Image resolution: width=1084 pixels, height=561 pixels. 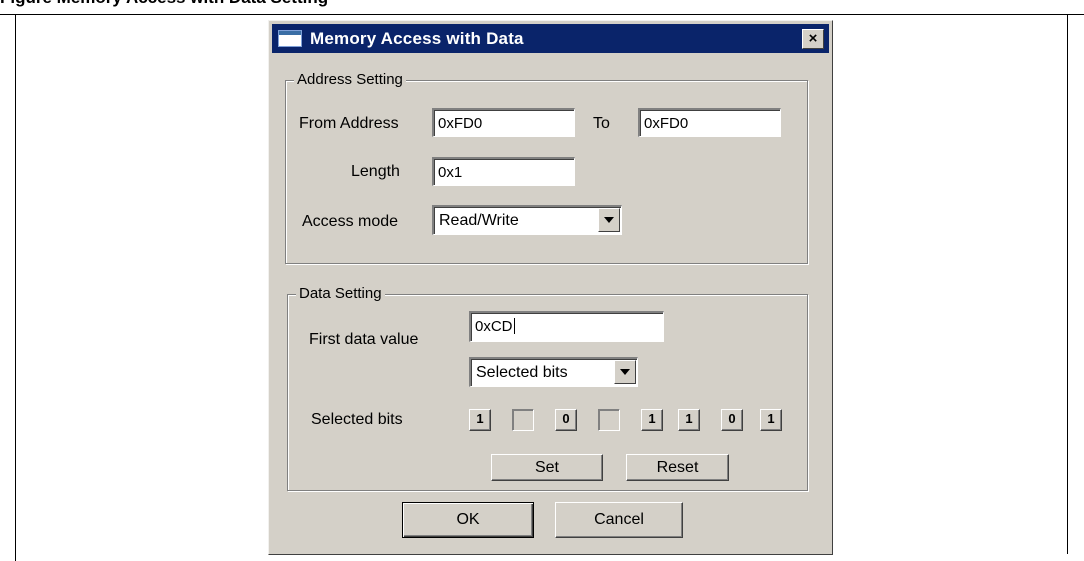 What do you see at coordinates (364, 339) in the screenshot?
I see `first-data-value-label: First data value` at bounding box center [364, 339].